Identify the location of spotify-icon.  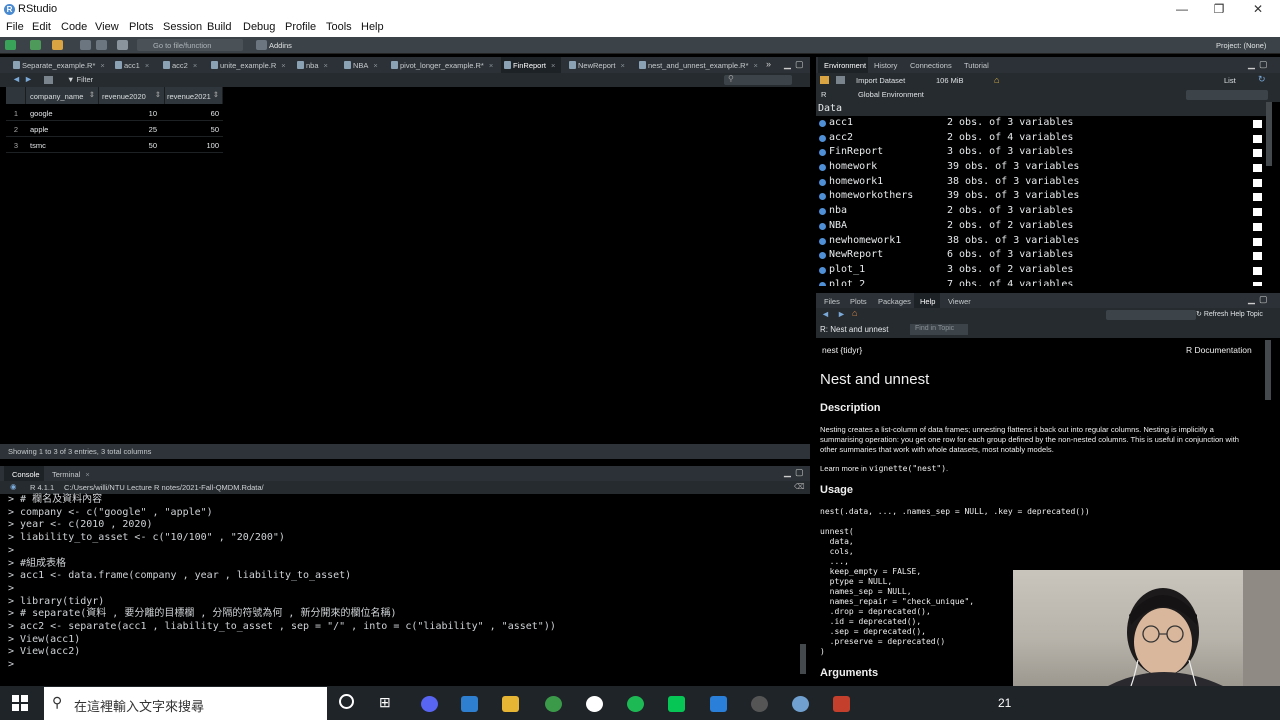
(635, 704).